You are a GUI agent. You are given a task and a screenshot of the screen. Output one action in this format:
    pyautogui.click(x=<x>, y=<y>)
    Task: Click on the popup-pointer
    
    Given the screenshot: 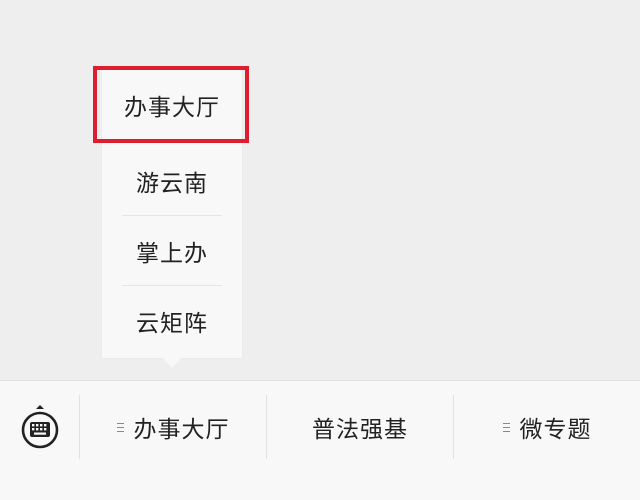 What is the action you would take?
    pyautogui.click(x=172, y=363)
    